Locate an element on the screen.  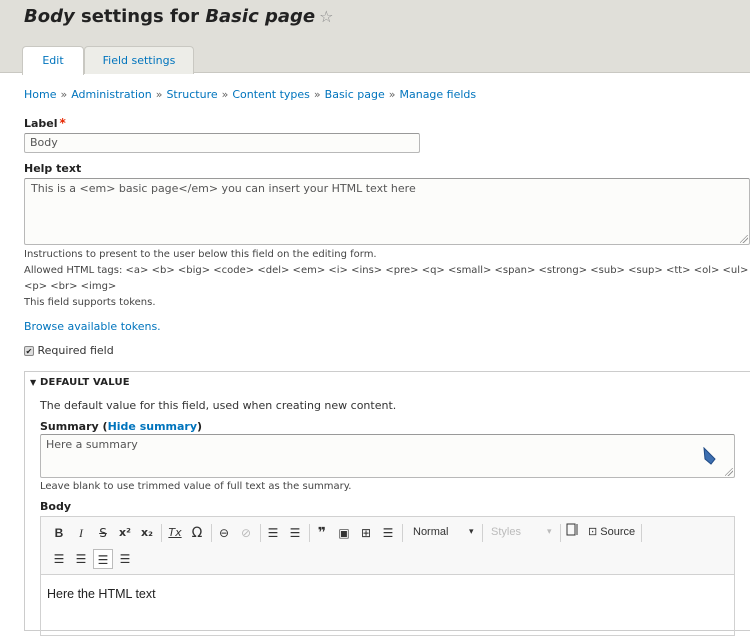
title-middle: settings for is located at coordinates (140, 16).